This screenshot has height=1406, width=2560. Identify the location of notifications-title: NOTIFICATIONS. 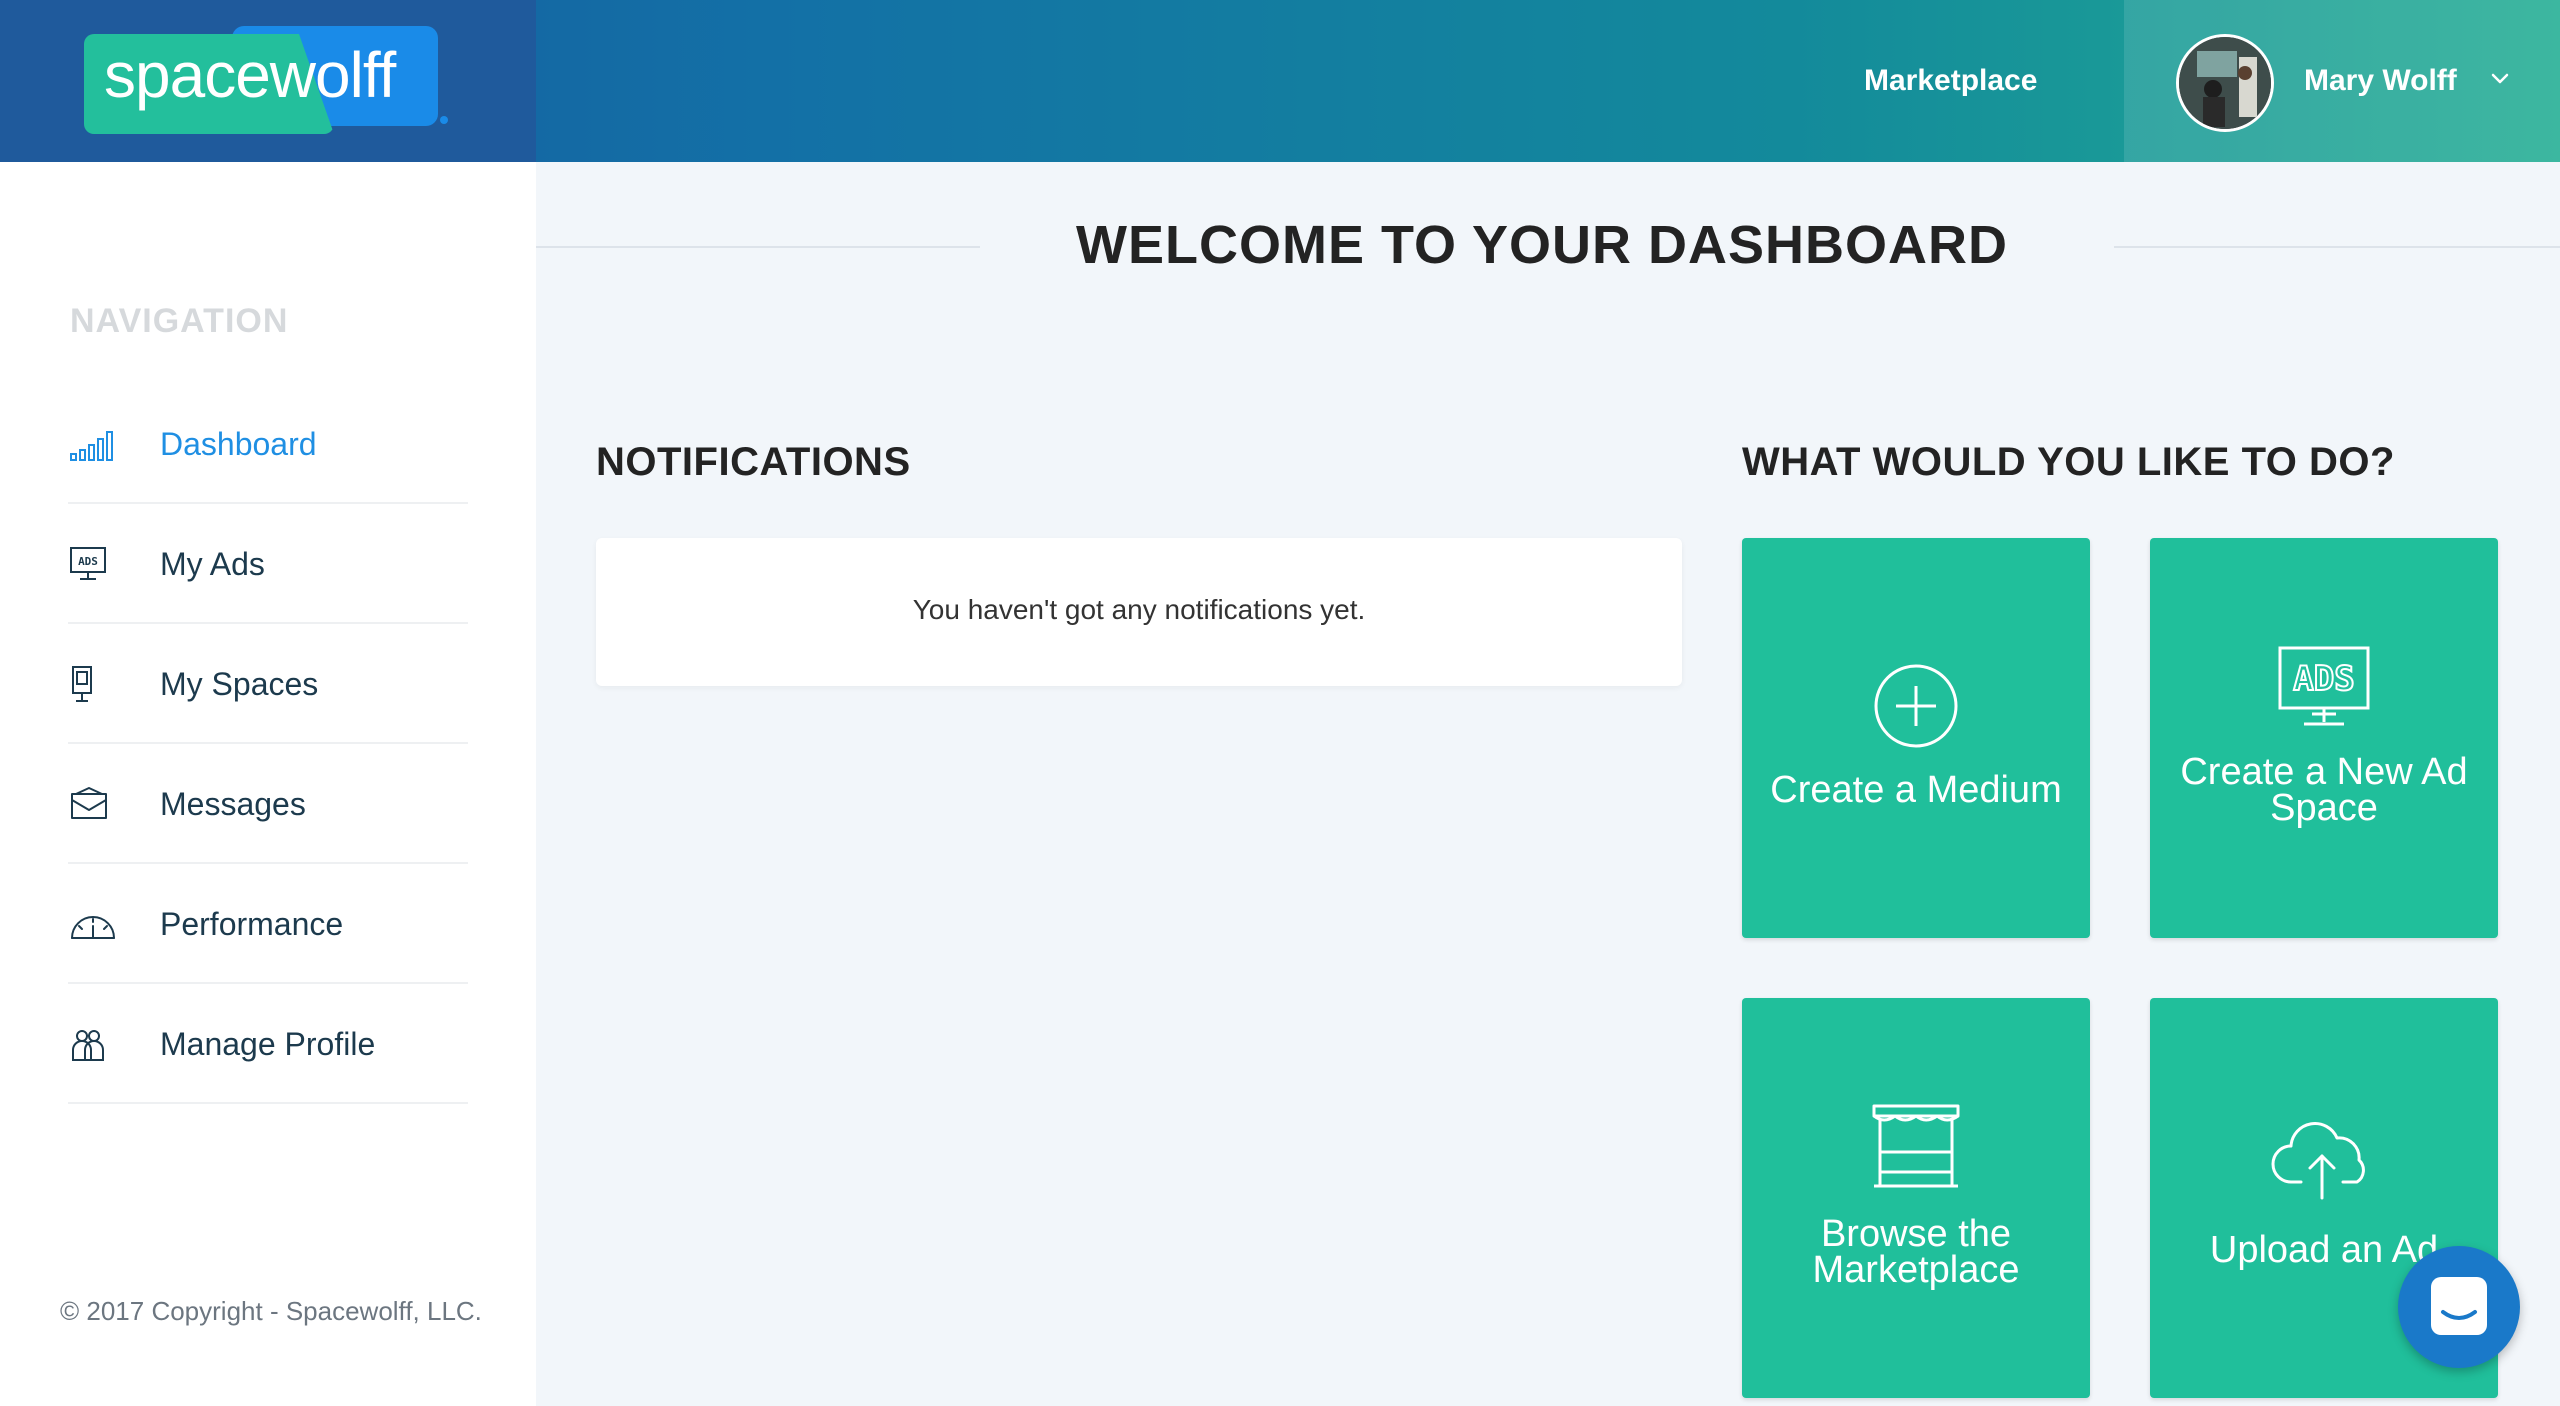
(753, 462).